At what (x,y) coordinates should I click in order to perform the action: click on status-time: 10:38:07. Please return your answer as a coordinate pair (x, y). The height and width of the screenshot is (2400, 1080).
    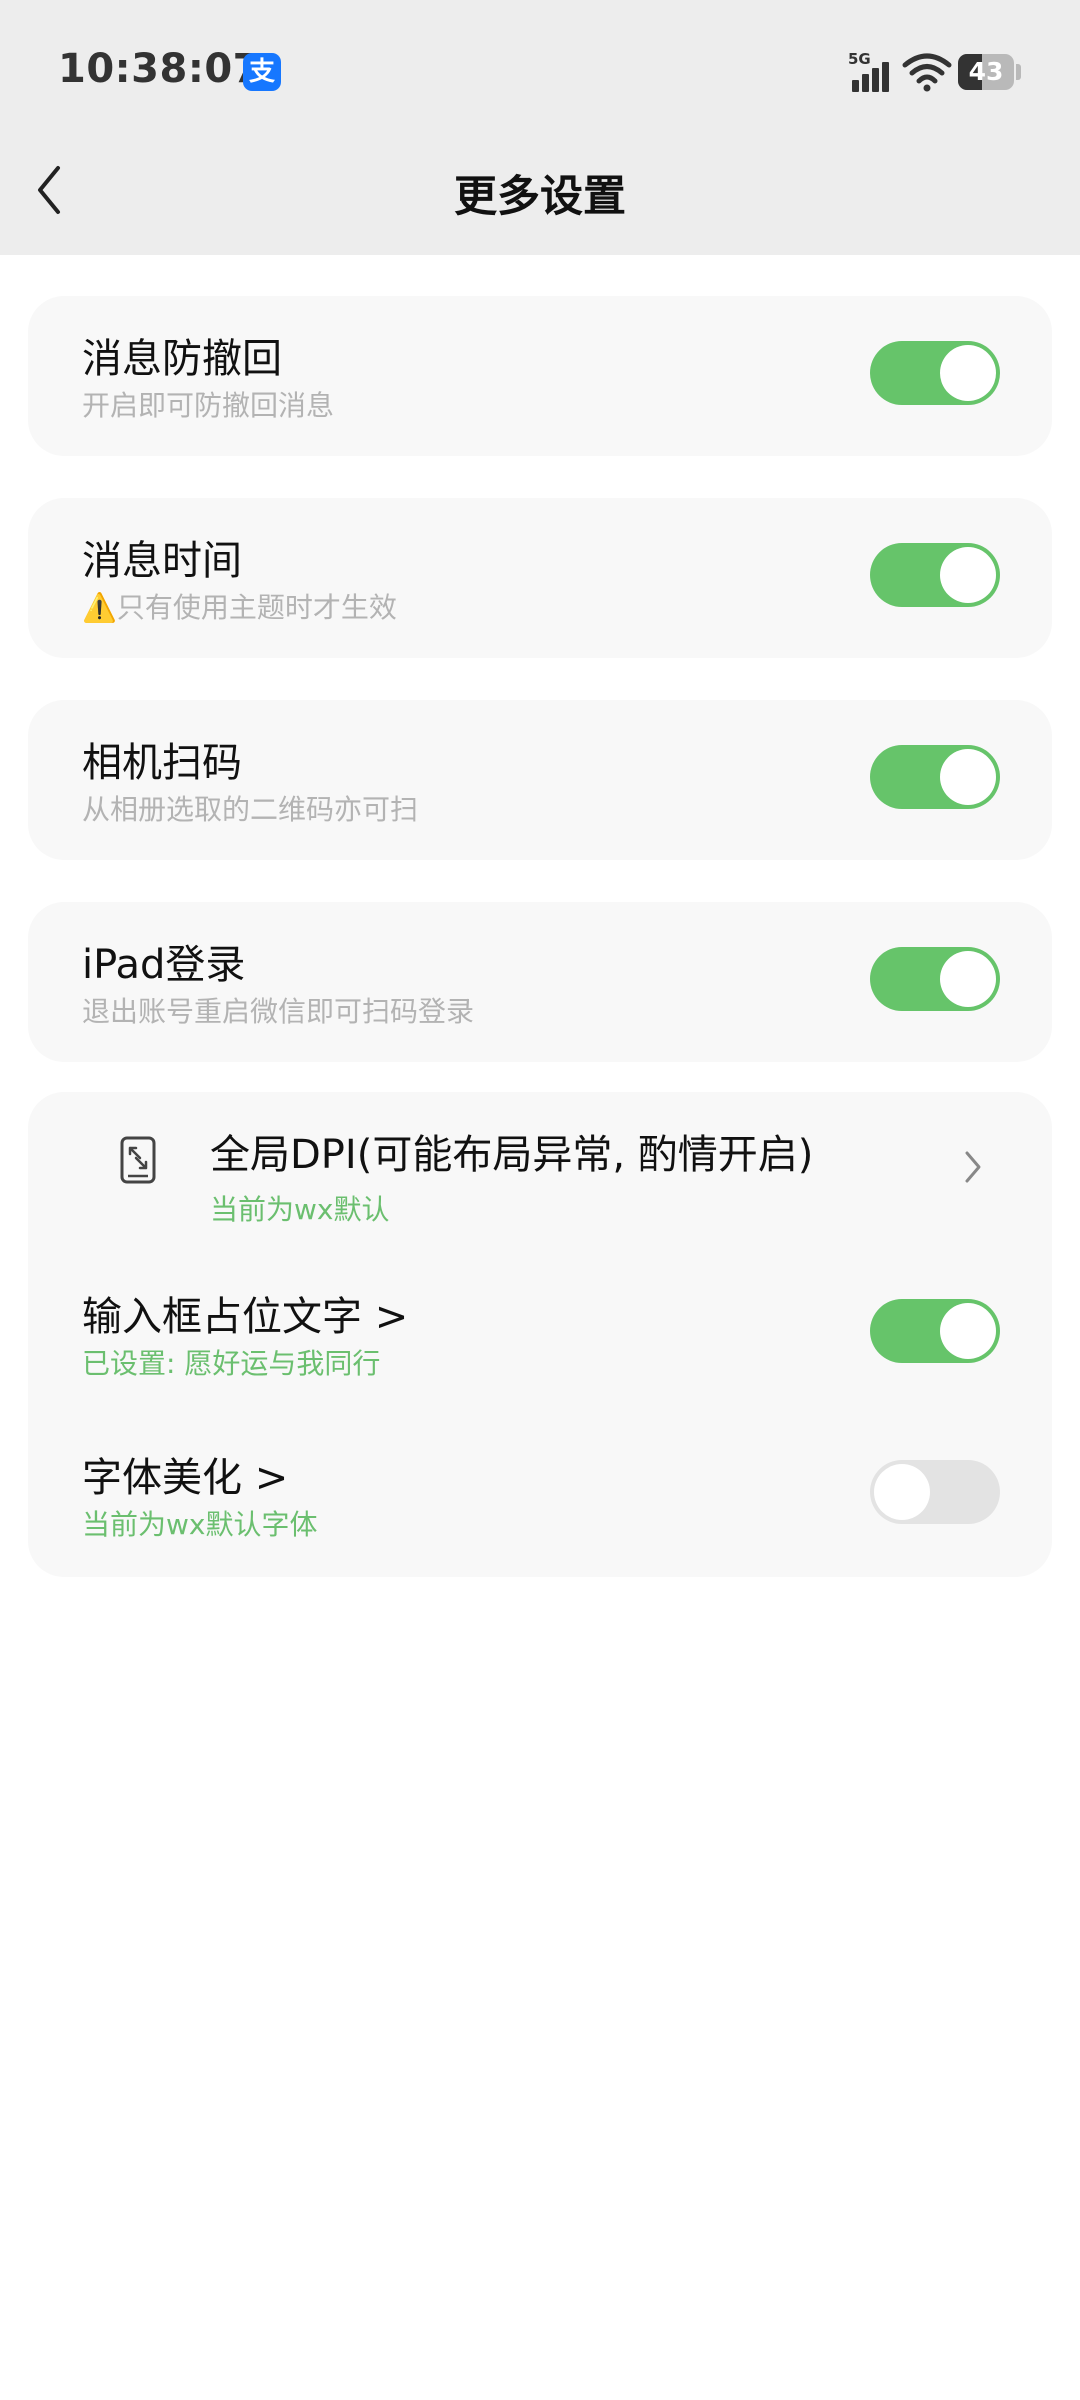
    Looking at the image, I should click on (159, 69).